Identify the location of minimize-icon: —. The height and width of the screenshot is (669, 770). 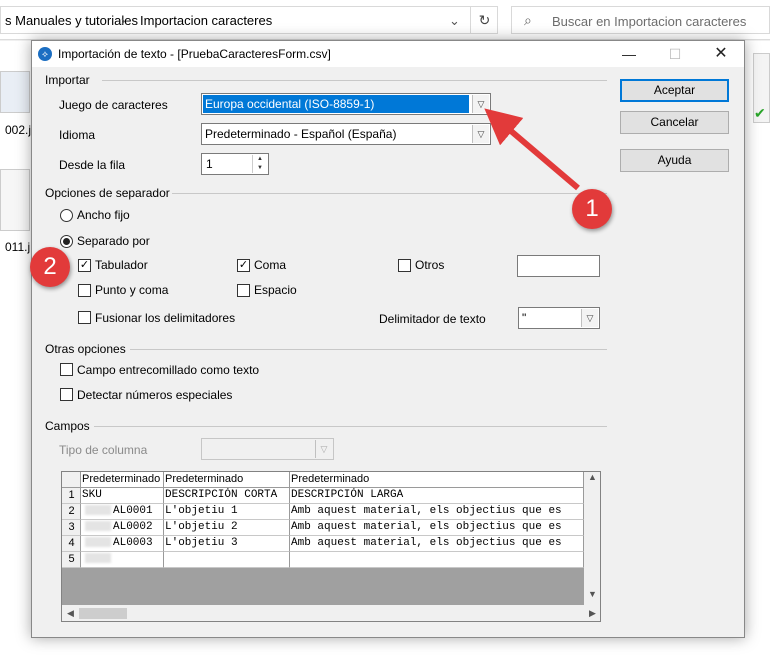
(629, 54).